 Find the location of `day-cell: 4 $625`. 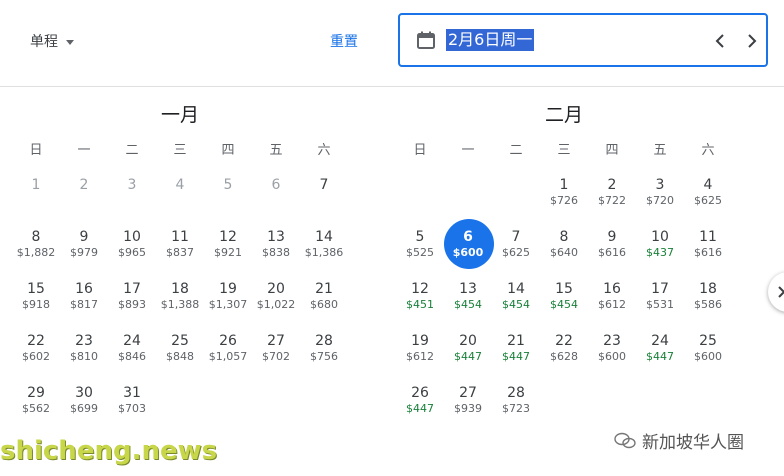

day-cell: 4 $625 is located at coordinates (708, 192).